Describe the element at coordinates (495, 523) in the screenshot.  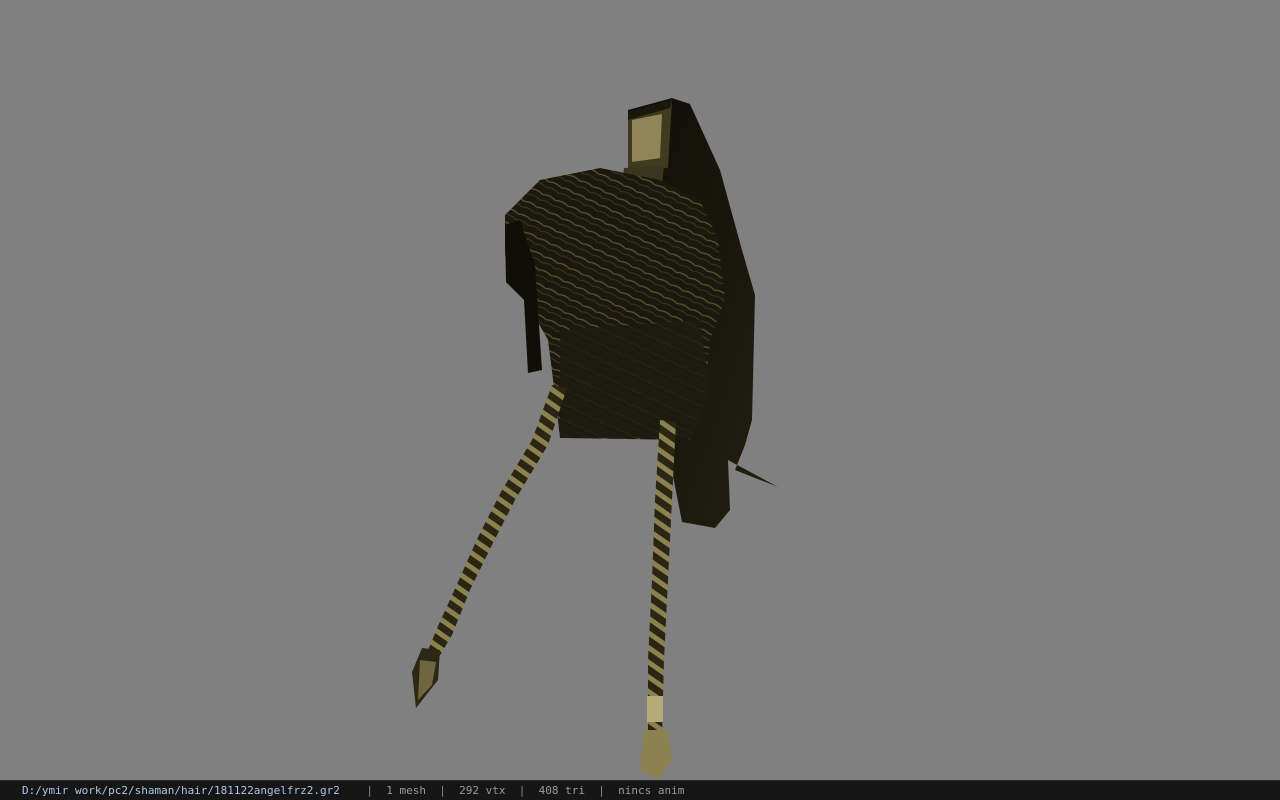
I see `left-braid` at that location.